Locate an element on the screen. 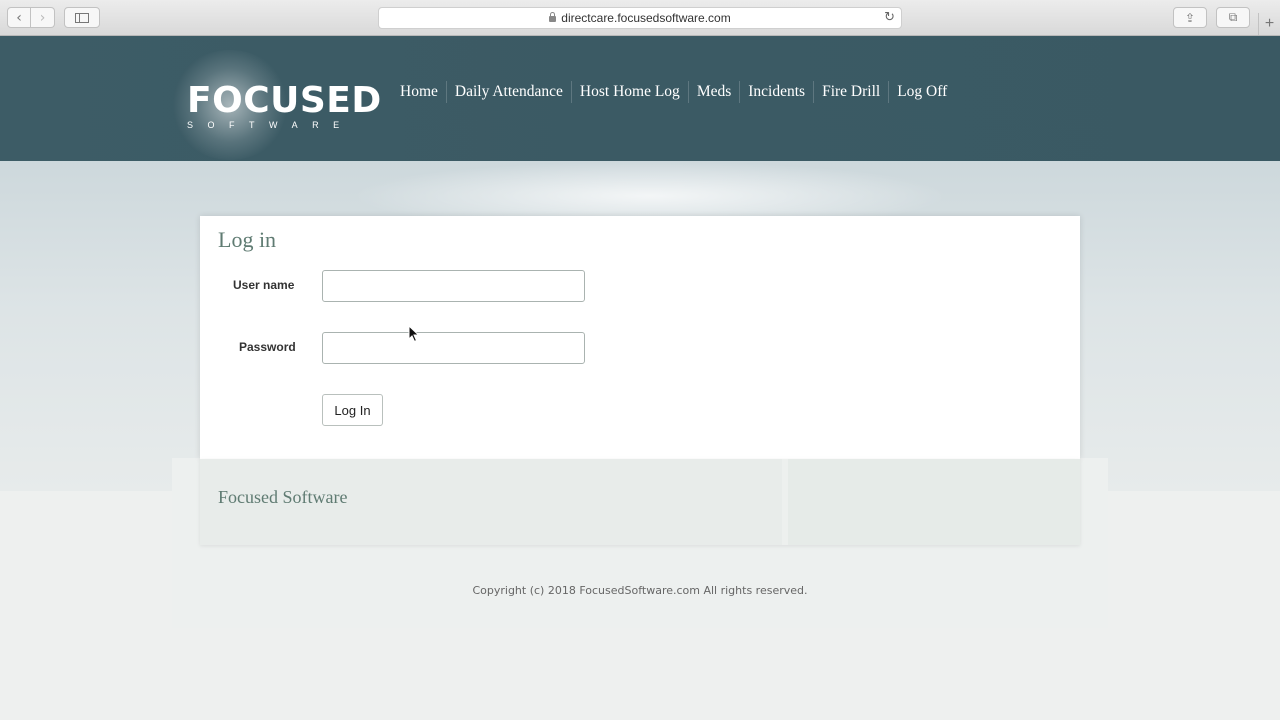 The image size is (1280, 720). username-label: User name is located at coordinates (264, 285).